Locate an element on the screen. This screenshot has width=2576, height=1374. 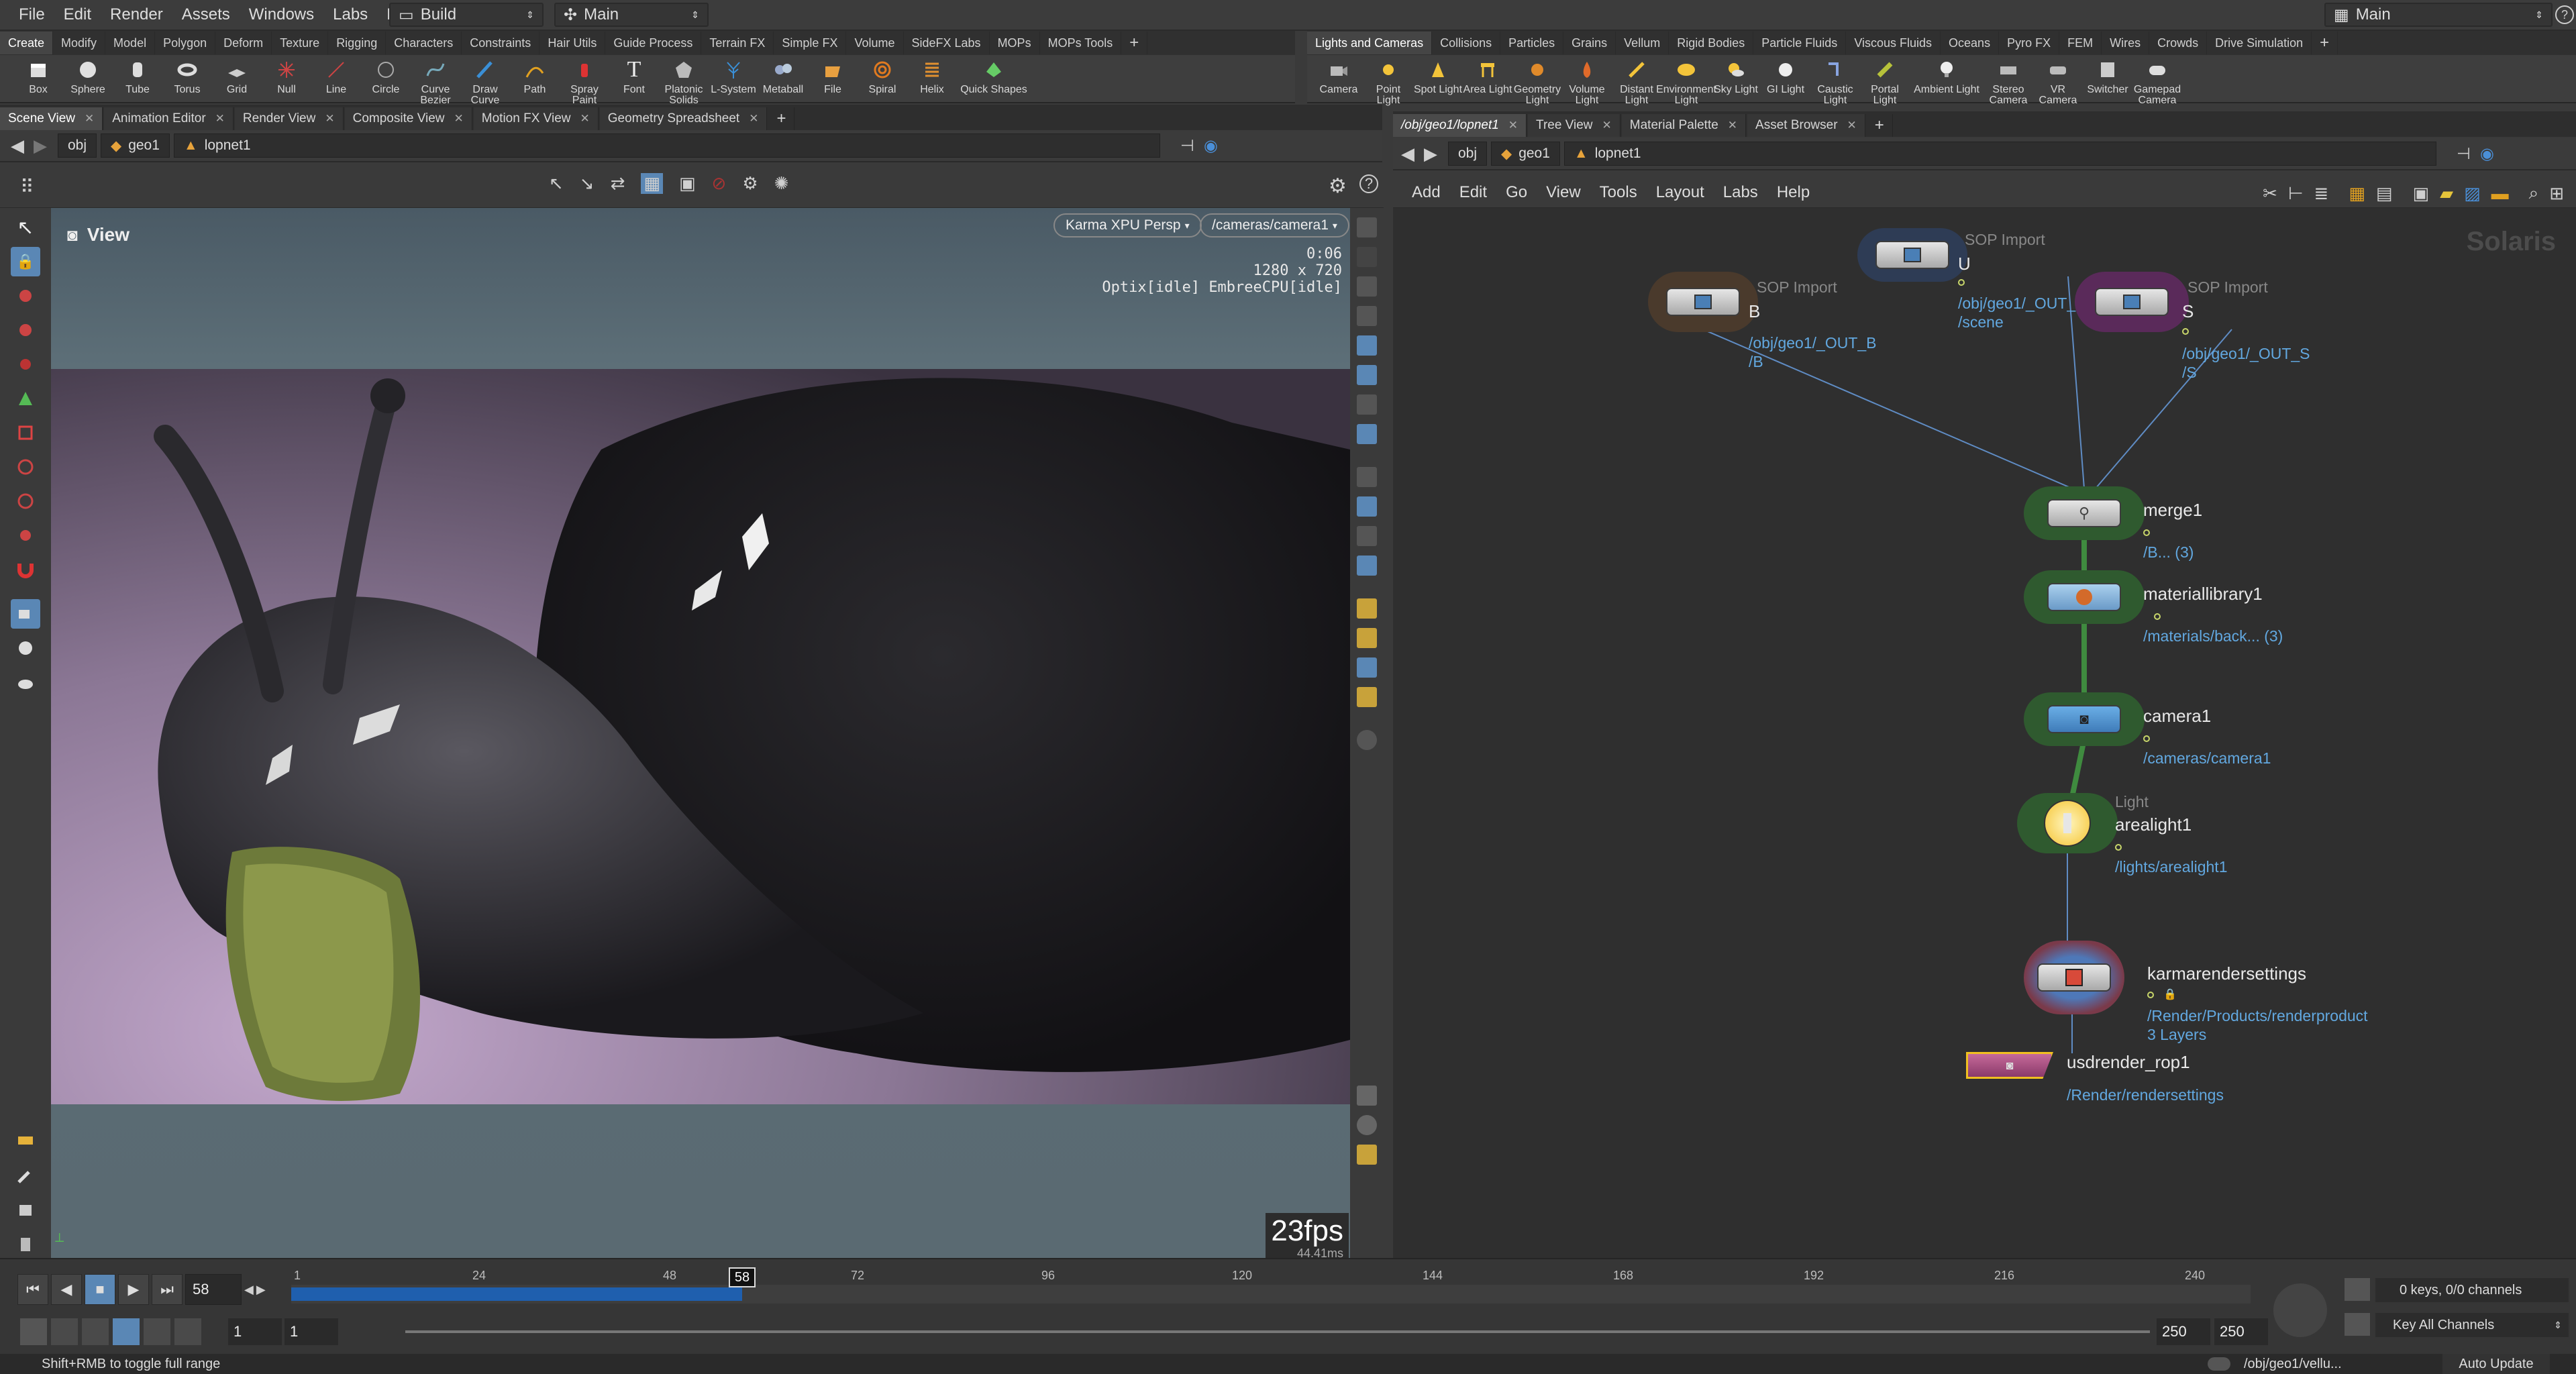
grid-icon is located at coordinates (1367, 1155).